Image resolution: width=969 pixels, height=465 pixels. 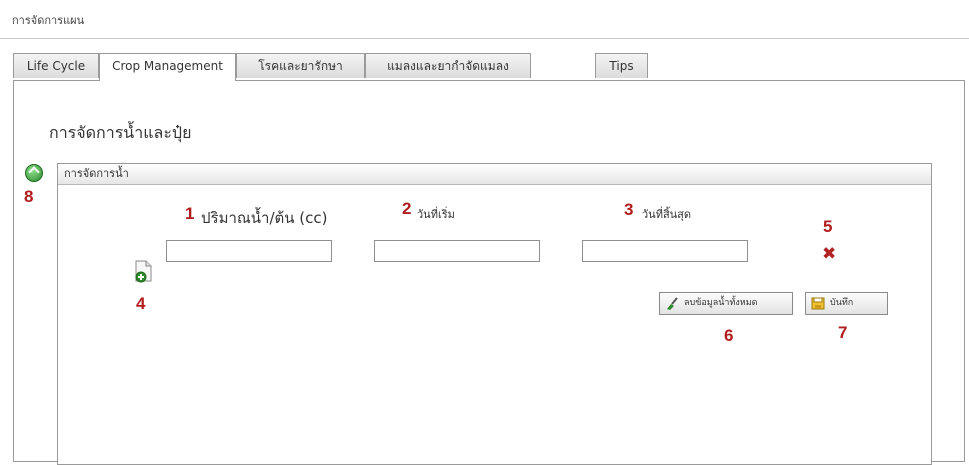 What do you see at coordinates (29, 196) in the screenshot?
I see `marker-8: 8` at bounding box center [29, 196].